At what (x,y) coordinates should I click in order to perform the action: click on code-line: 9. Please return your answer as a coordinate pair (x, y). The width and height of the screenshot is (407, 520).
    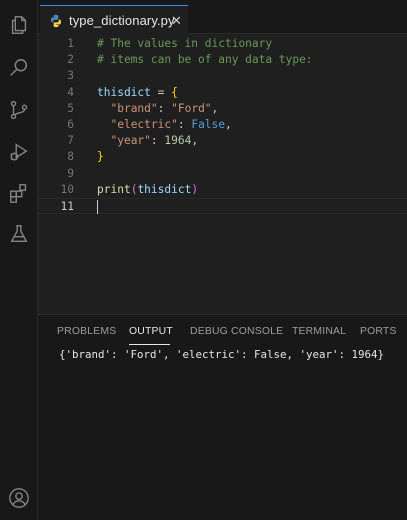
    Looking at the image, I should click on (222, 174).